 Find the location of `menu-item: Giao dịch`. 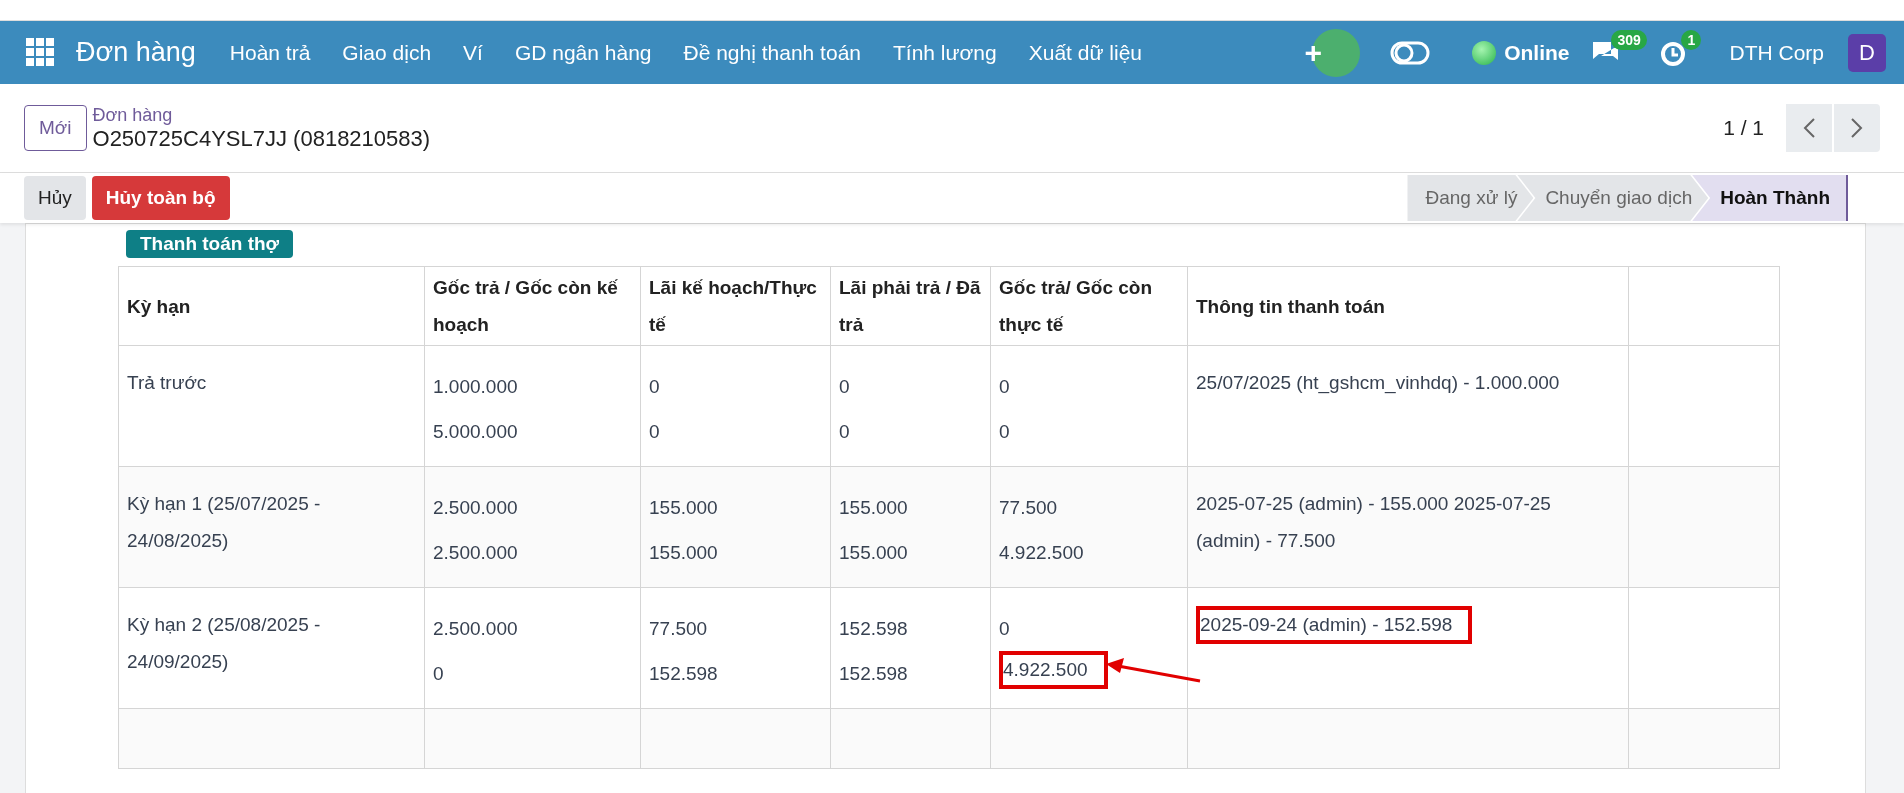

menu-item: Giao dịch is located at coordinates (387, 52).